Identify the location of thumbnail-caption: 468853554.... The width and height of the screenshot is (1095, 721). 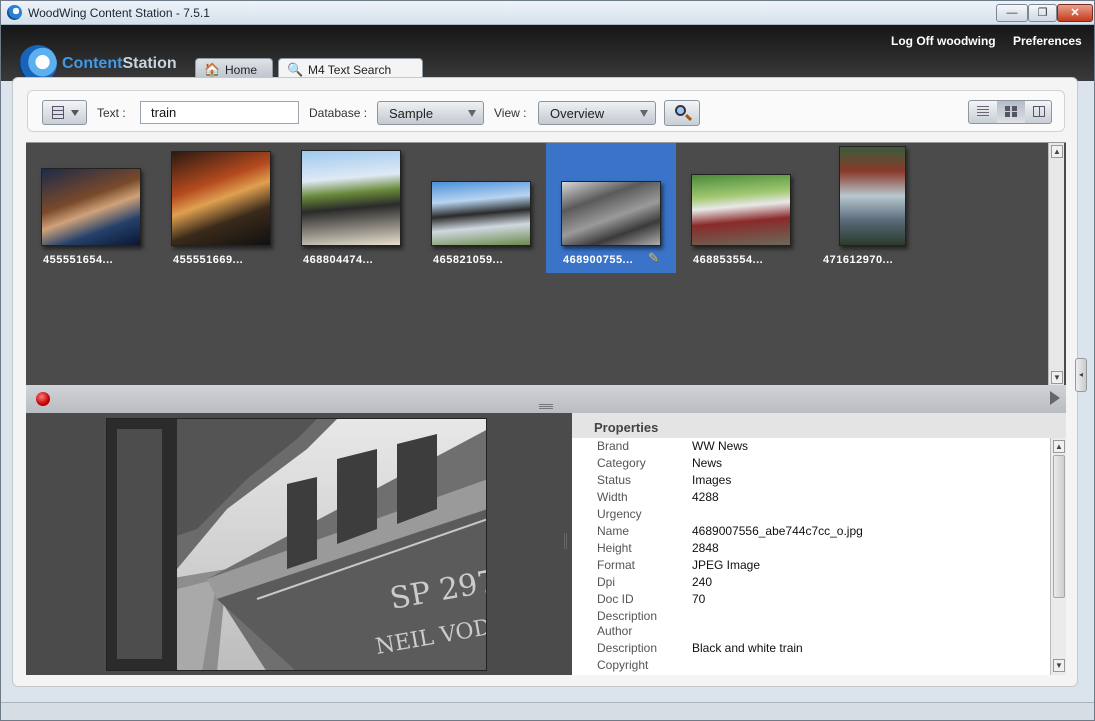
(728, 260).